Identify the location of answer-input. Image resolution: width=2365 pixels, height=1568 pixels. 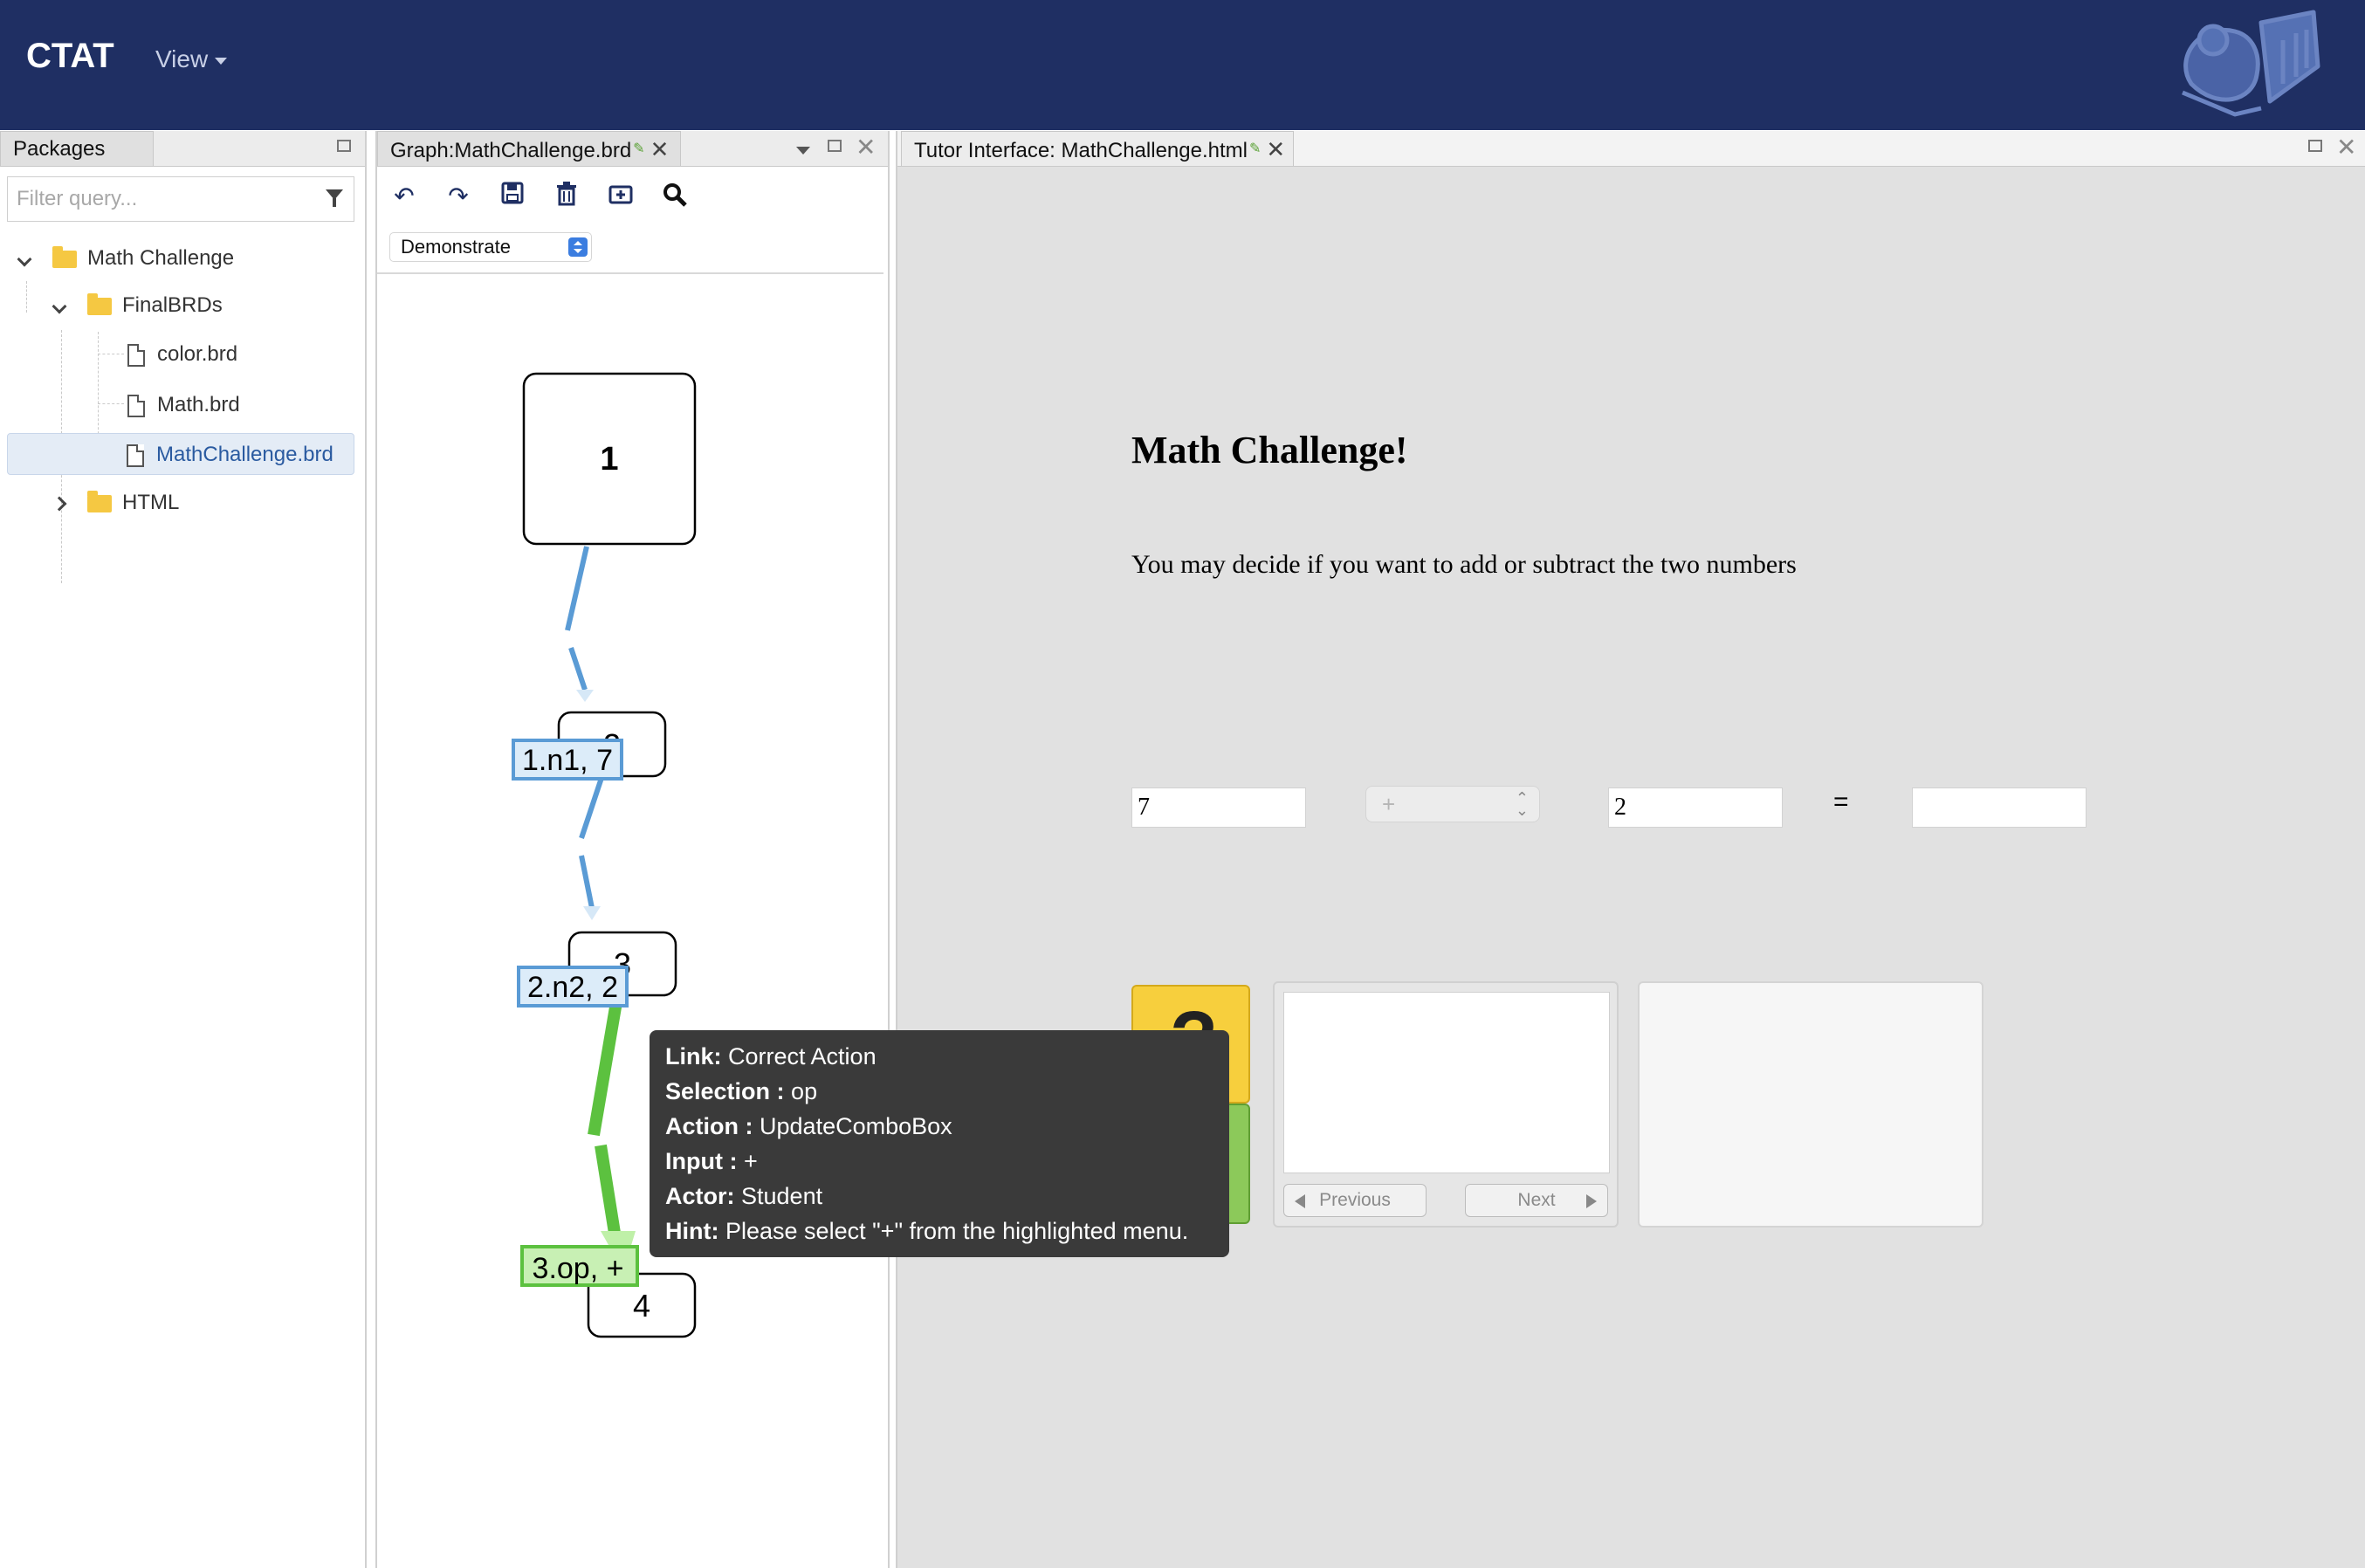
(2000, 807).